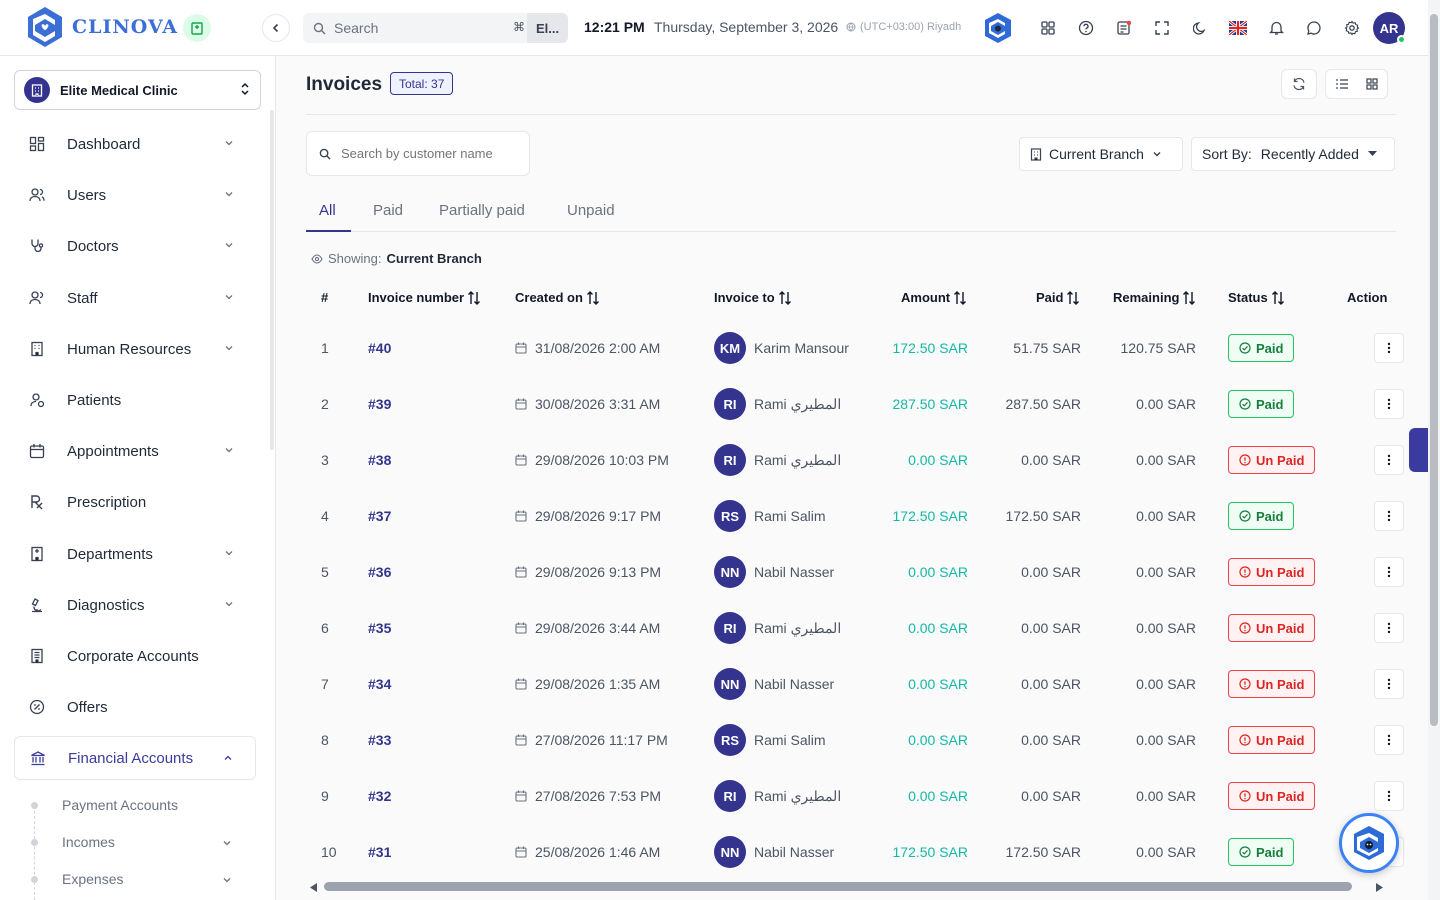  I want to click on invoice-number-link: #32, so click(379, 796).